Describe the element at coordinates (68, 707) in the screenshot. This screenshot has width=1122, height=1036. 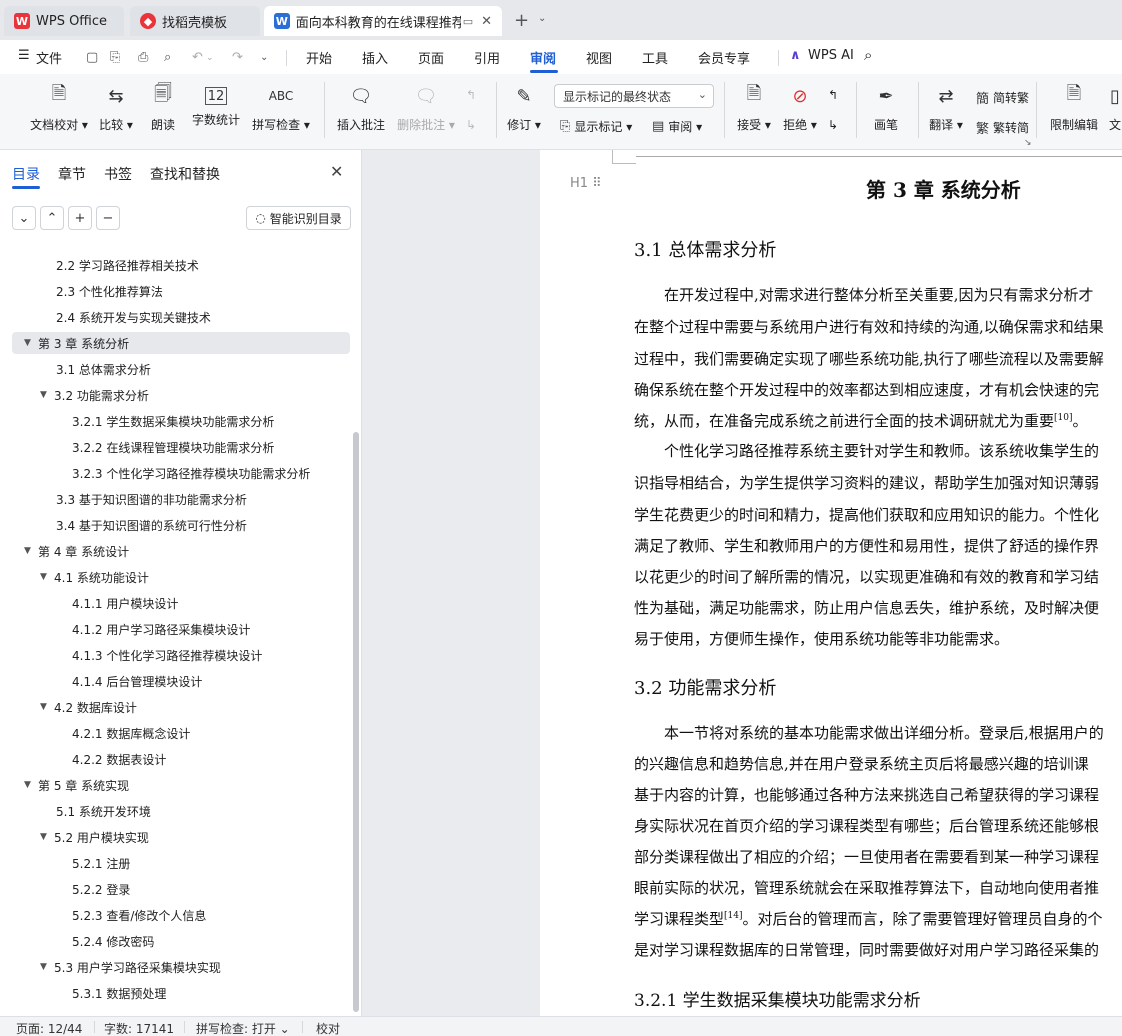
I see `toc-item: ▼ 4.2 数据库设计` at that location.